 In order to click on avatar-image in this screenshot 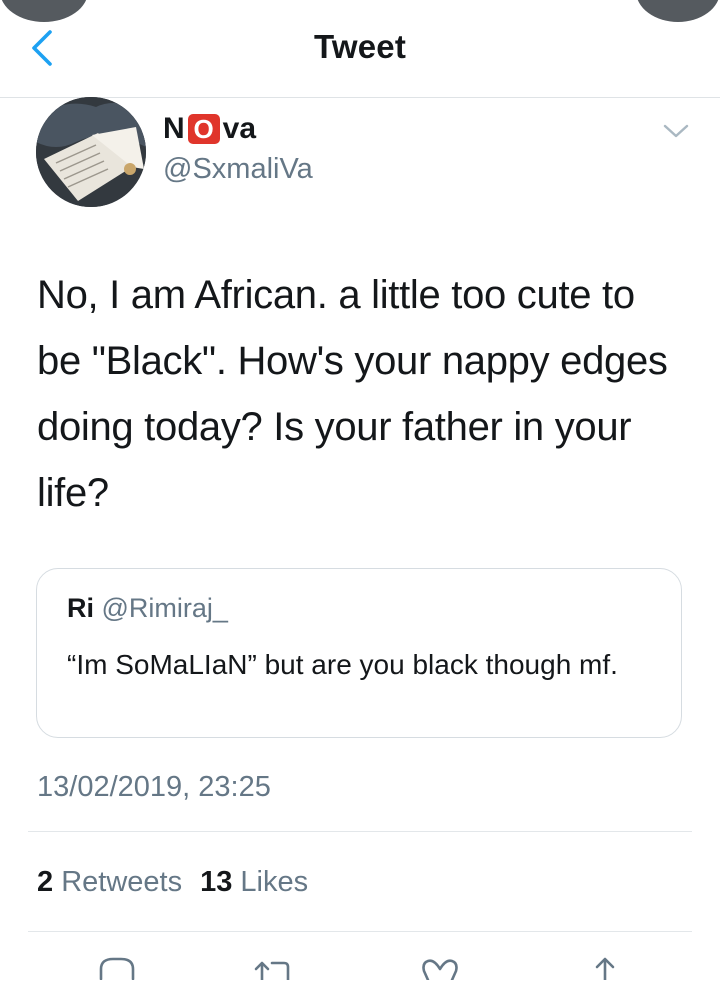, I will do `click(91, 152)`.